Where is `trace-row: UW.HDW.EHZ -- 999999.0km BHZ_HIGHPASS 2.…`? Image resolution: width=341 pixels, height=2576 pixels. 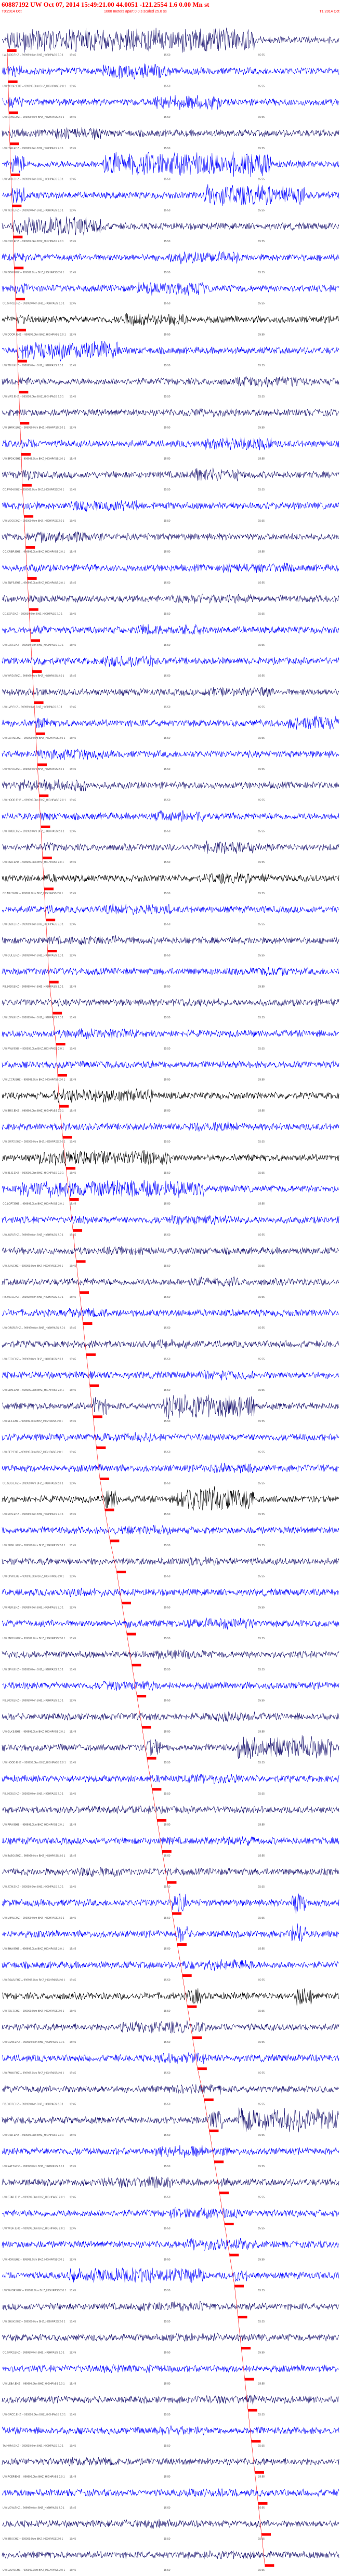 trace-row: UW.HDW.EHZ -- 999999.0km BHZ_HIGHPASS 2.… is located at coordinates (170, 2250).